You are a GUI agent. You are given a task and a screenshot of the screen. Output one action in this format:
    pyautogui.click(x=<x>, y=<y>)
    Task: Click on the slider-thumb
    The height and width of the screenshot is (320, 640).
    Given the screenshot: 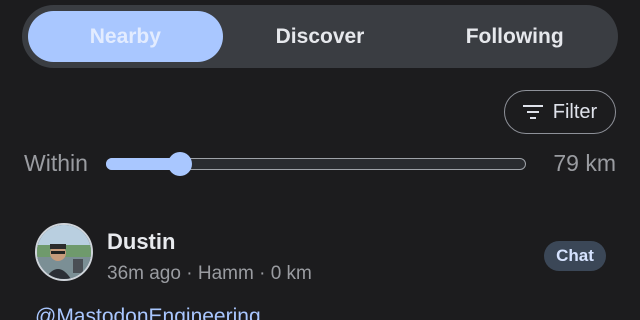 What is the action you would take?
    pyautogui.click(x=180, y=164)
    